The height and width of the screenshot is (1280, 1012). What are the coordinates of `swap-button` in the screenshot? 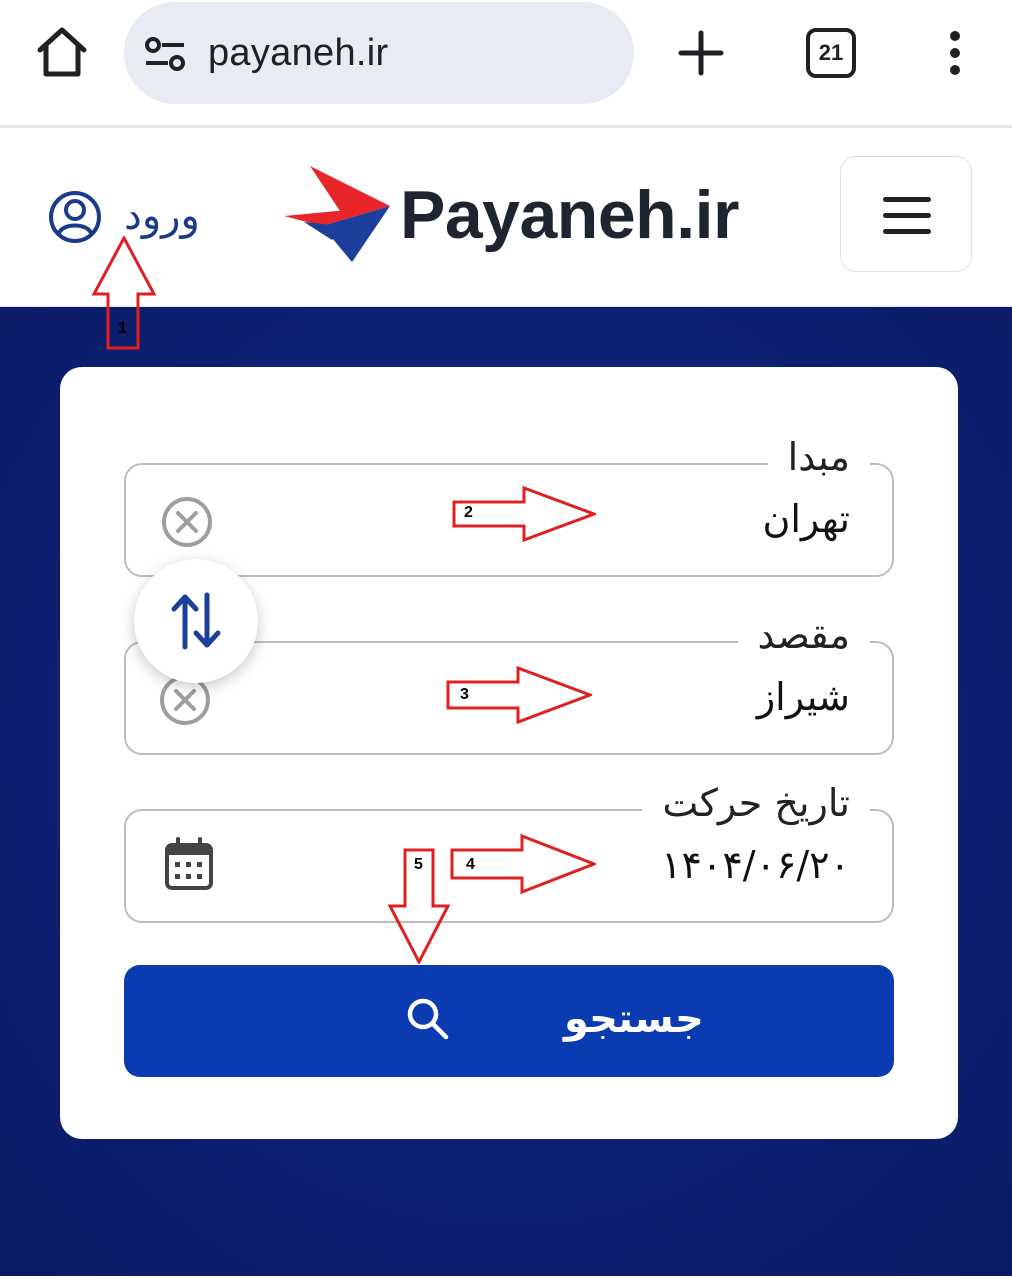 It's located at (196, 621).